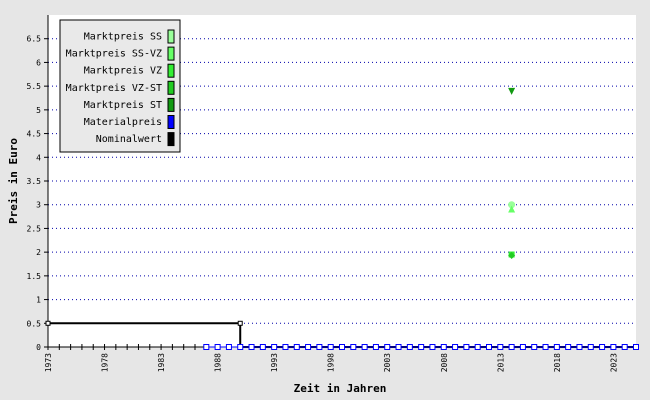  I want to click on y-tick-label: 6.5, so click(34, 39).